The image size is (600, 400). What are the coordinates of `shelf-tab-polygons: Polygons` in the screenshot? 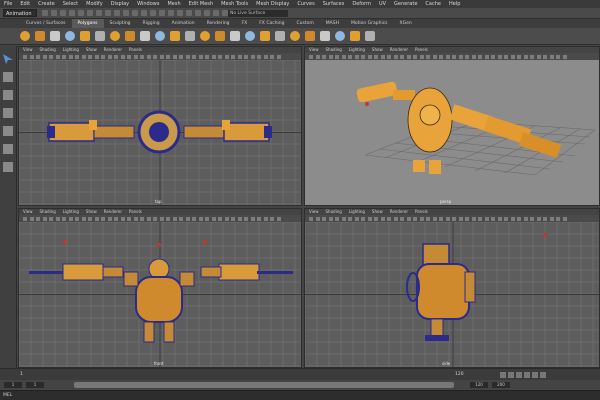 It's located at (87, 23).